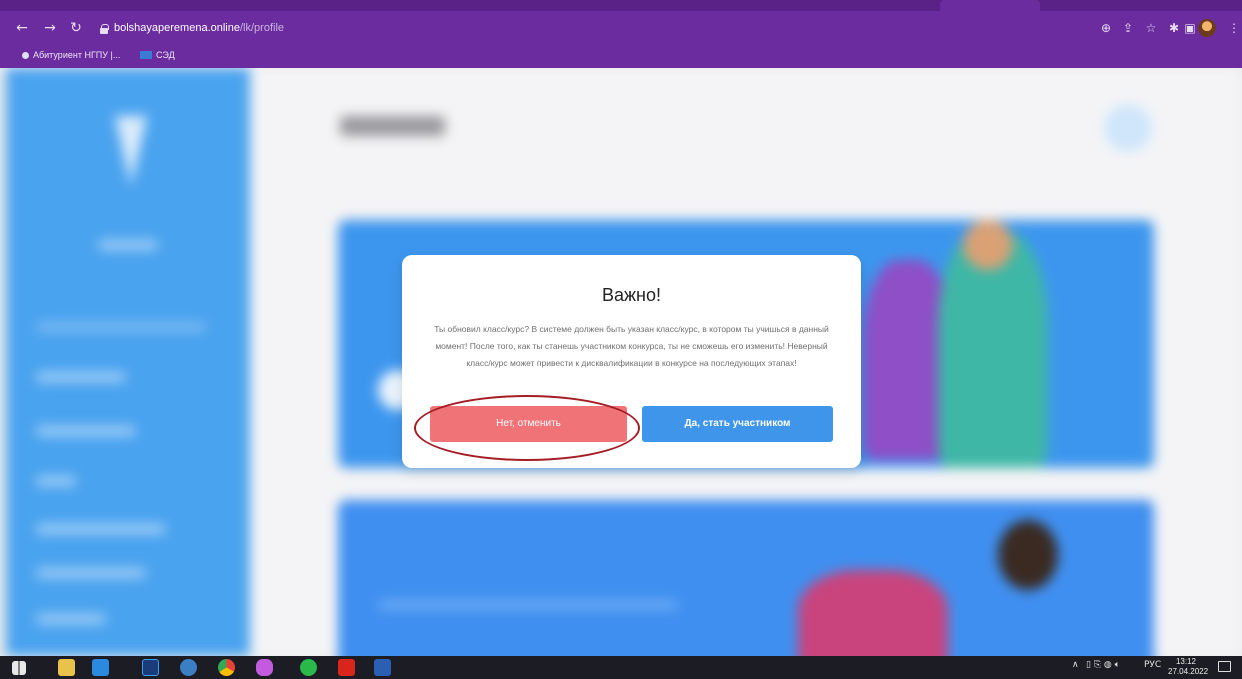 This screenshot has width=1242, height=679. I want to click on address-bar: bolshayaperemena.online/lk/profile, so click(656, 29).